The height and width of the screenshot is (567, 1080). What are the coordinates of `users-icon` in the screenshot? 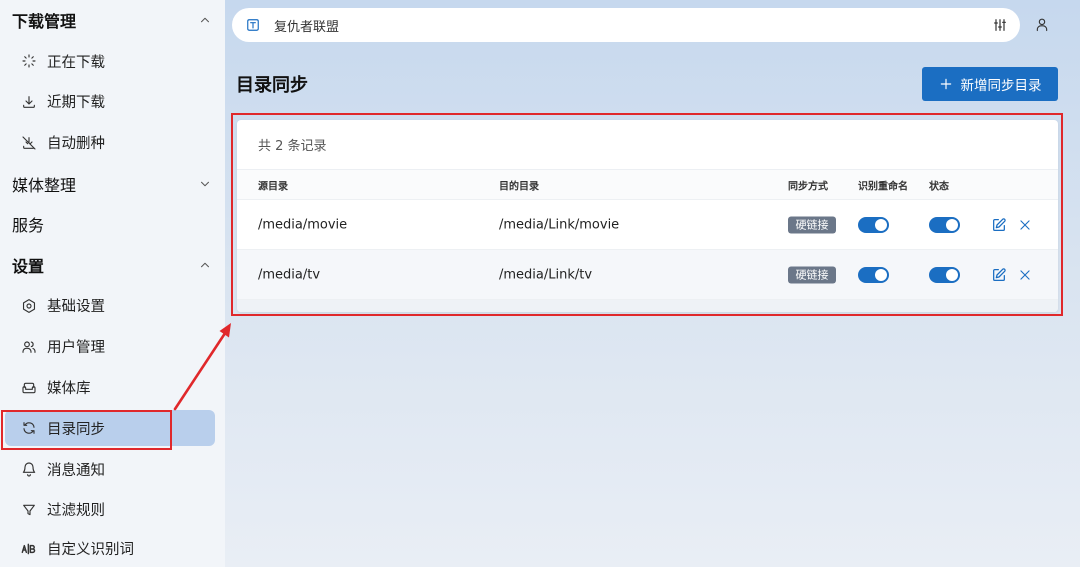 It's located at (29, 347).